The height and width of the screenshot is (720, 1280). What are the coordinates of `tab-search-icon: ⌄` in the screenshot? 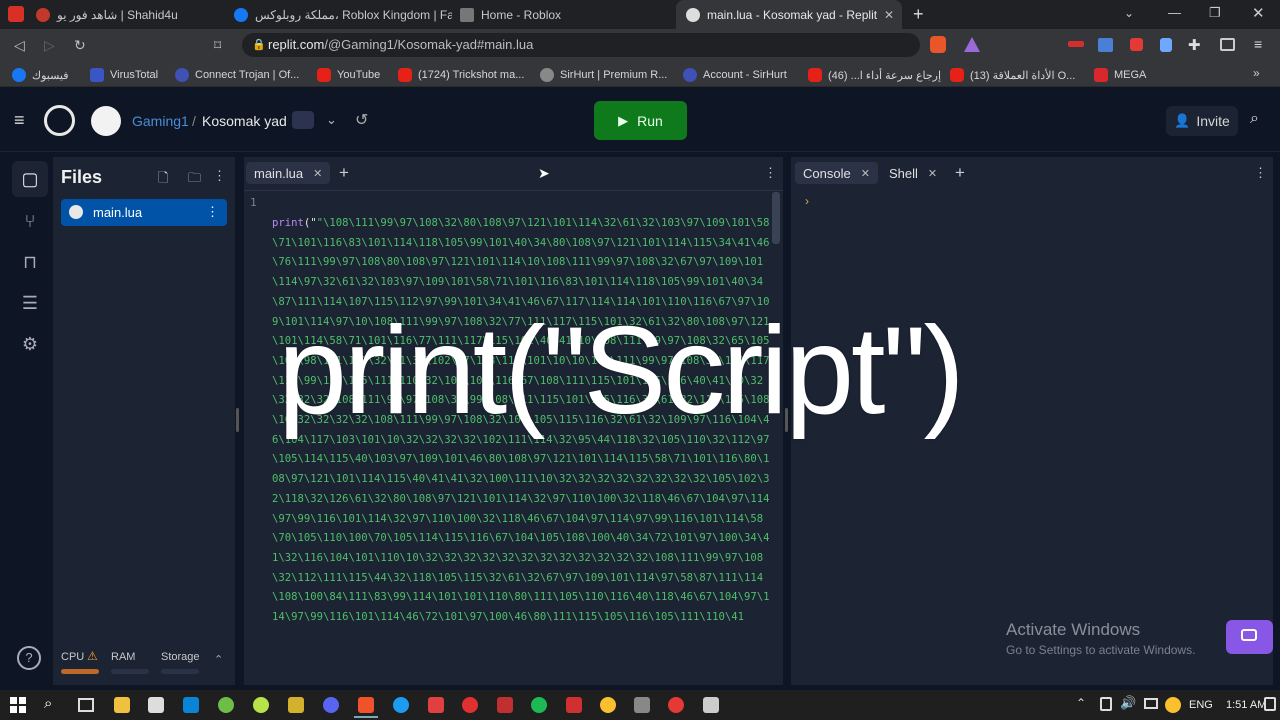 It's located at (1129, 13).